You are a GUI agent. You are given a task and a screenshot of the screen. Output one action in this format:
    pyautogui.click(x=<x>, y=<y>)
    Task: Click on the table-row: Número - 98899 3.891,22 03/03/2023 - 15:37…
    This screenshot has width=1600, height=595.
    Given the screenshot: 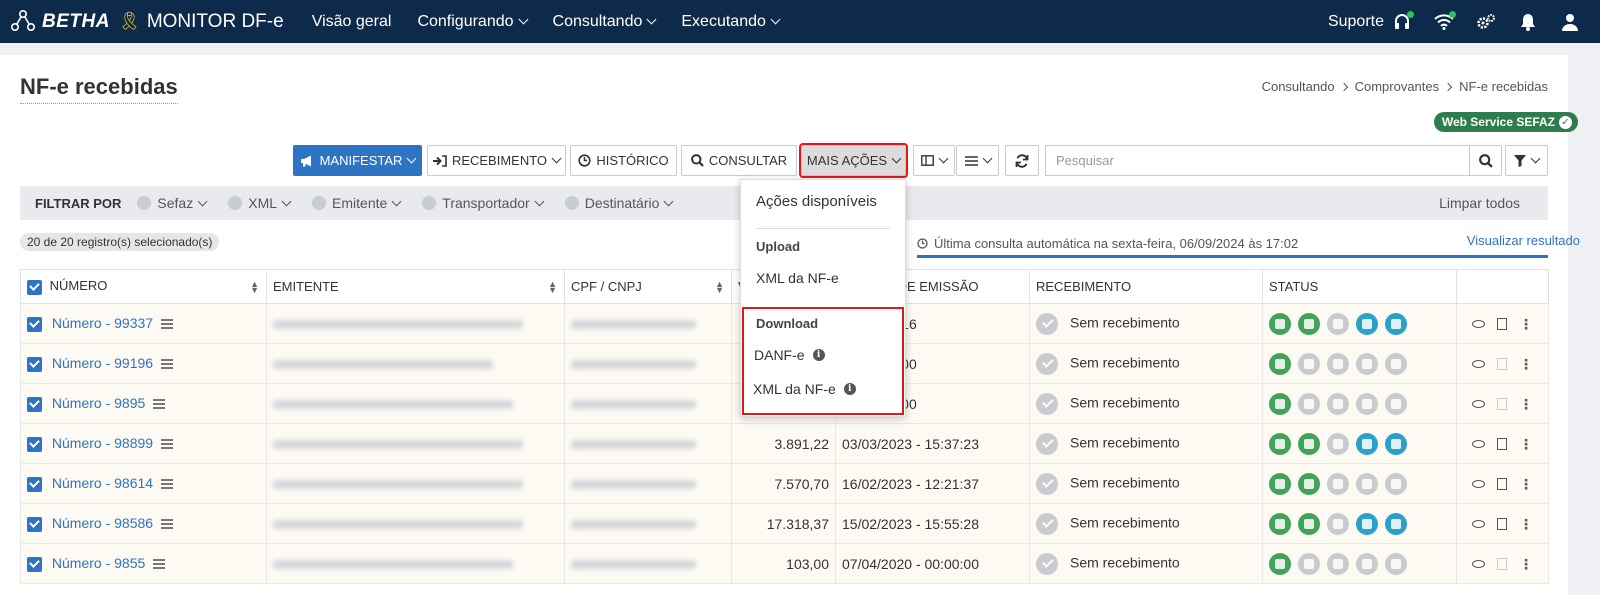 What is the action you would take?
    pyautogui.click(x=784, y=443)
    